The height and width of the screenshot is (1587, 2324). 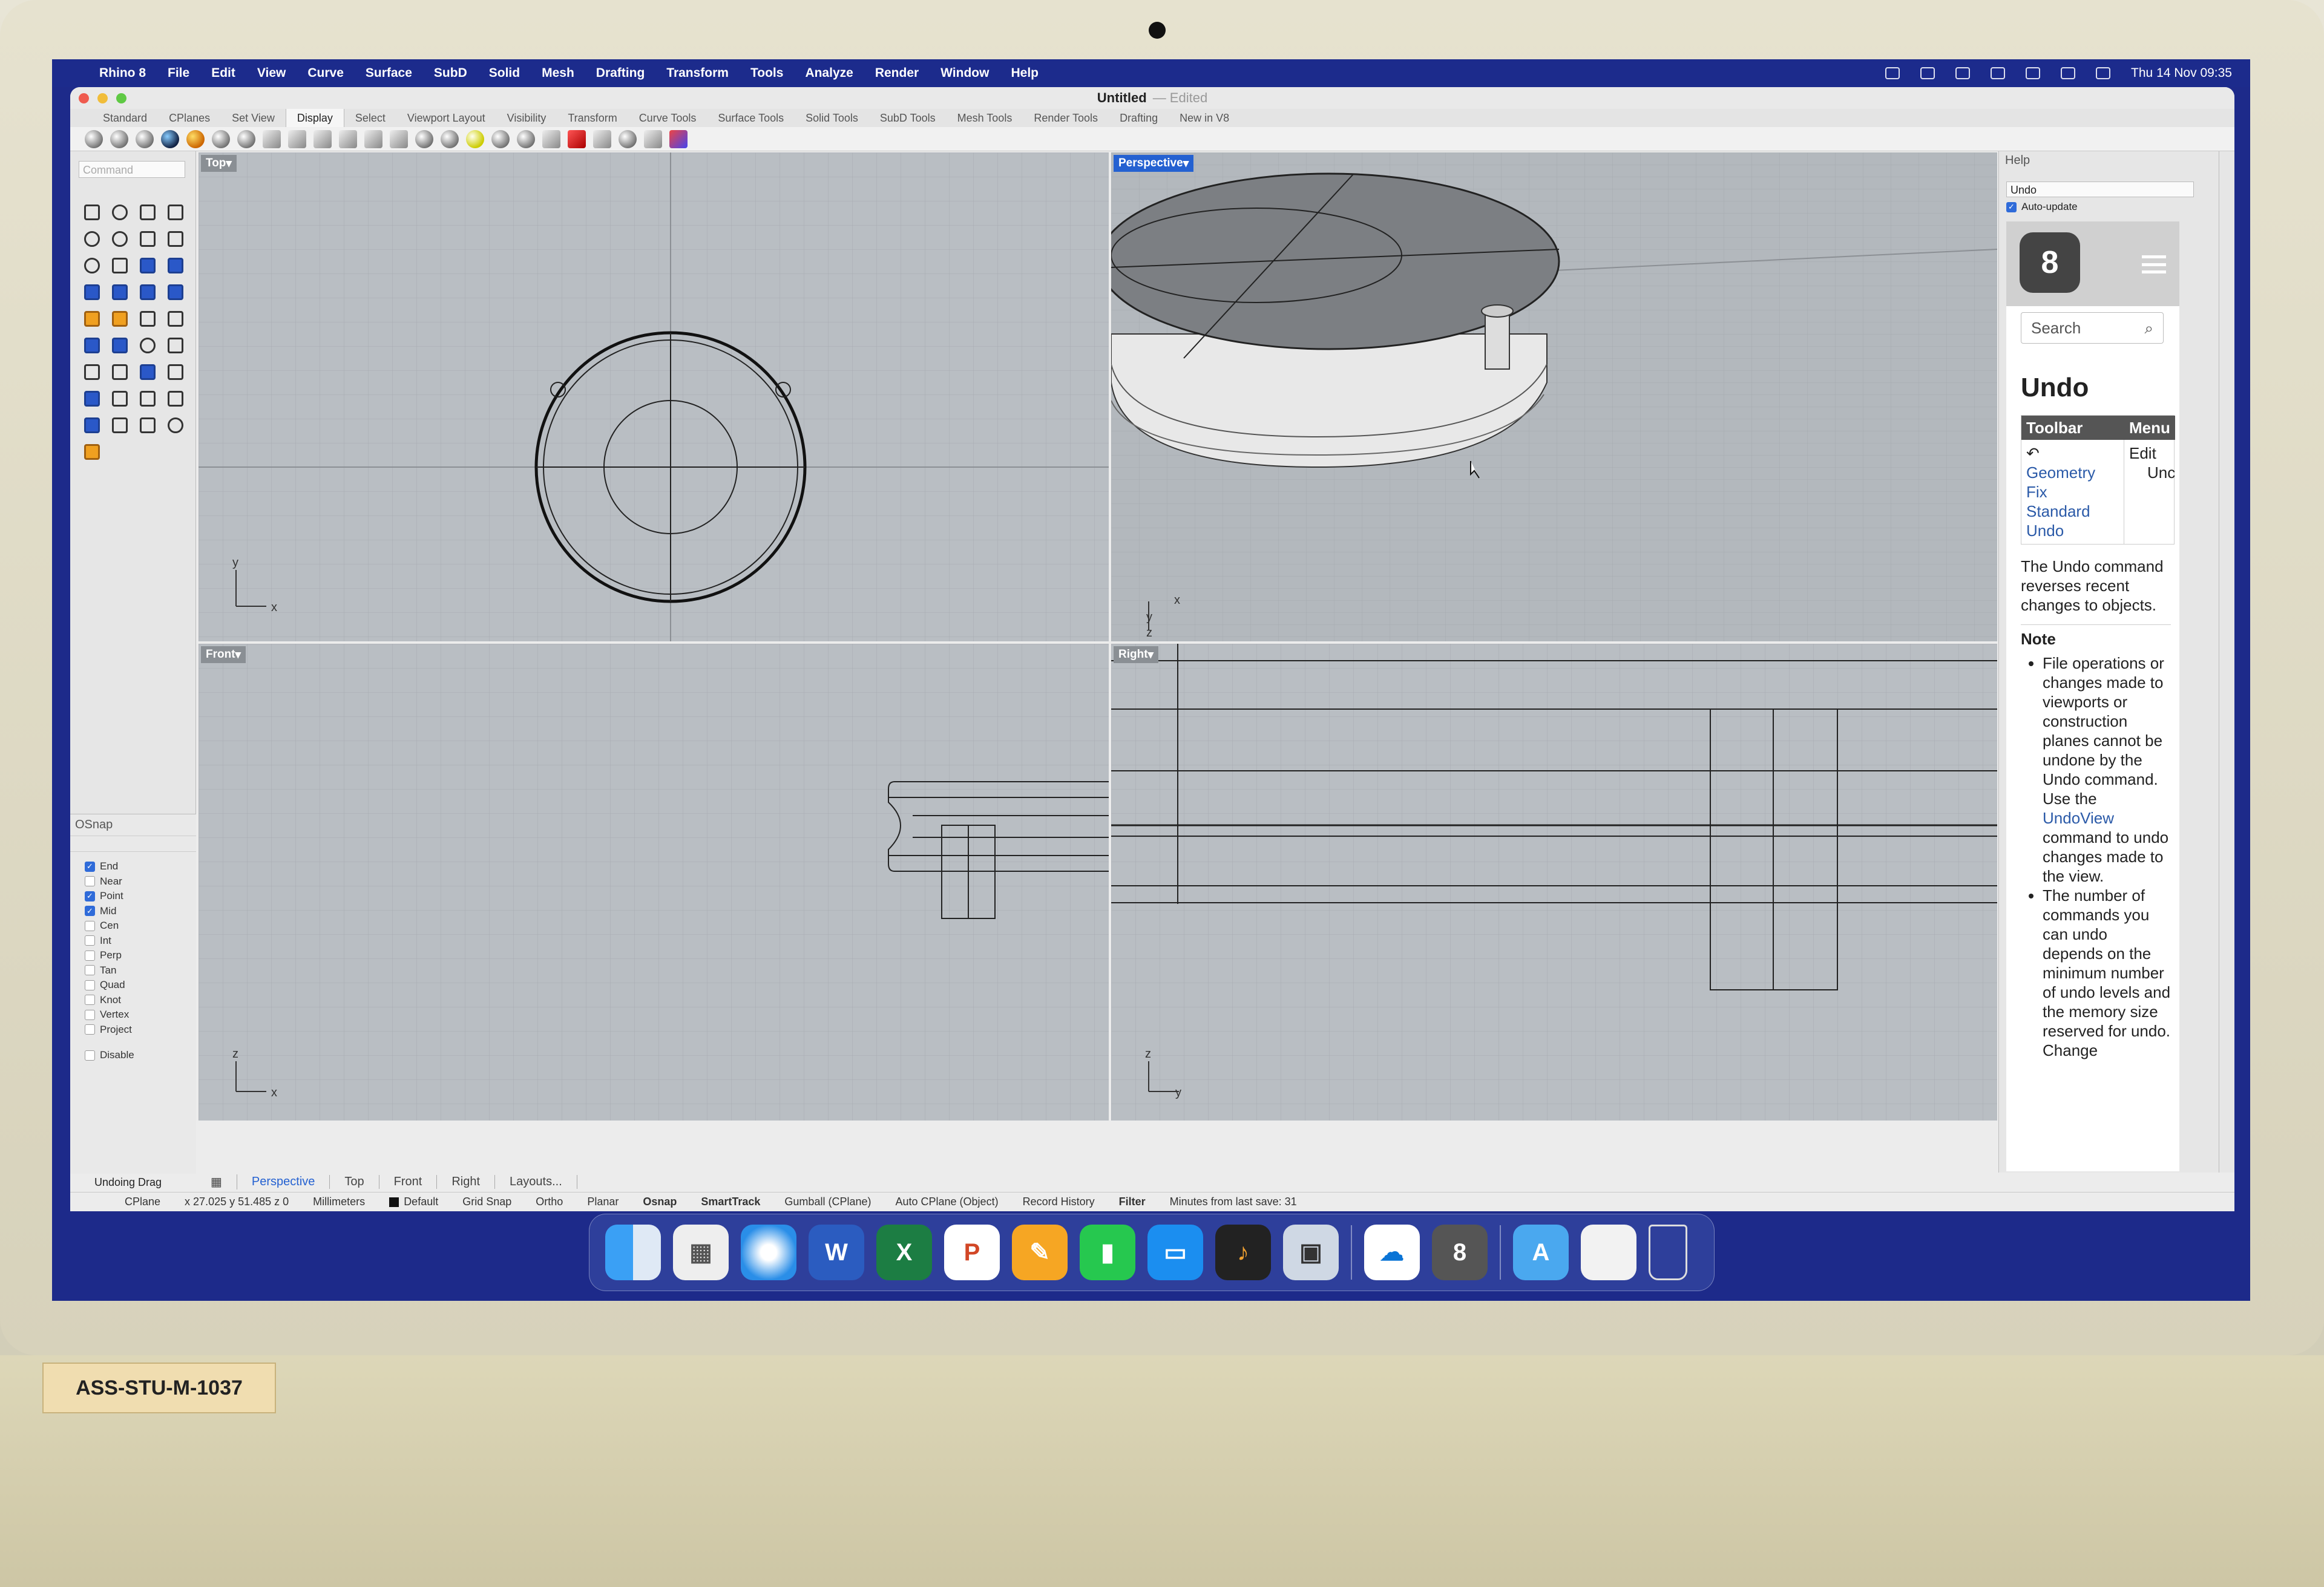 I want to click on minimize-window-button, so click(x=102, y=98).